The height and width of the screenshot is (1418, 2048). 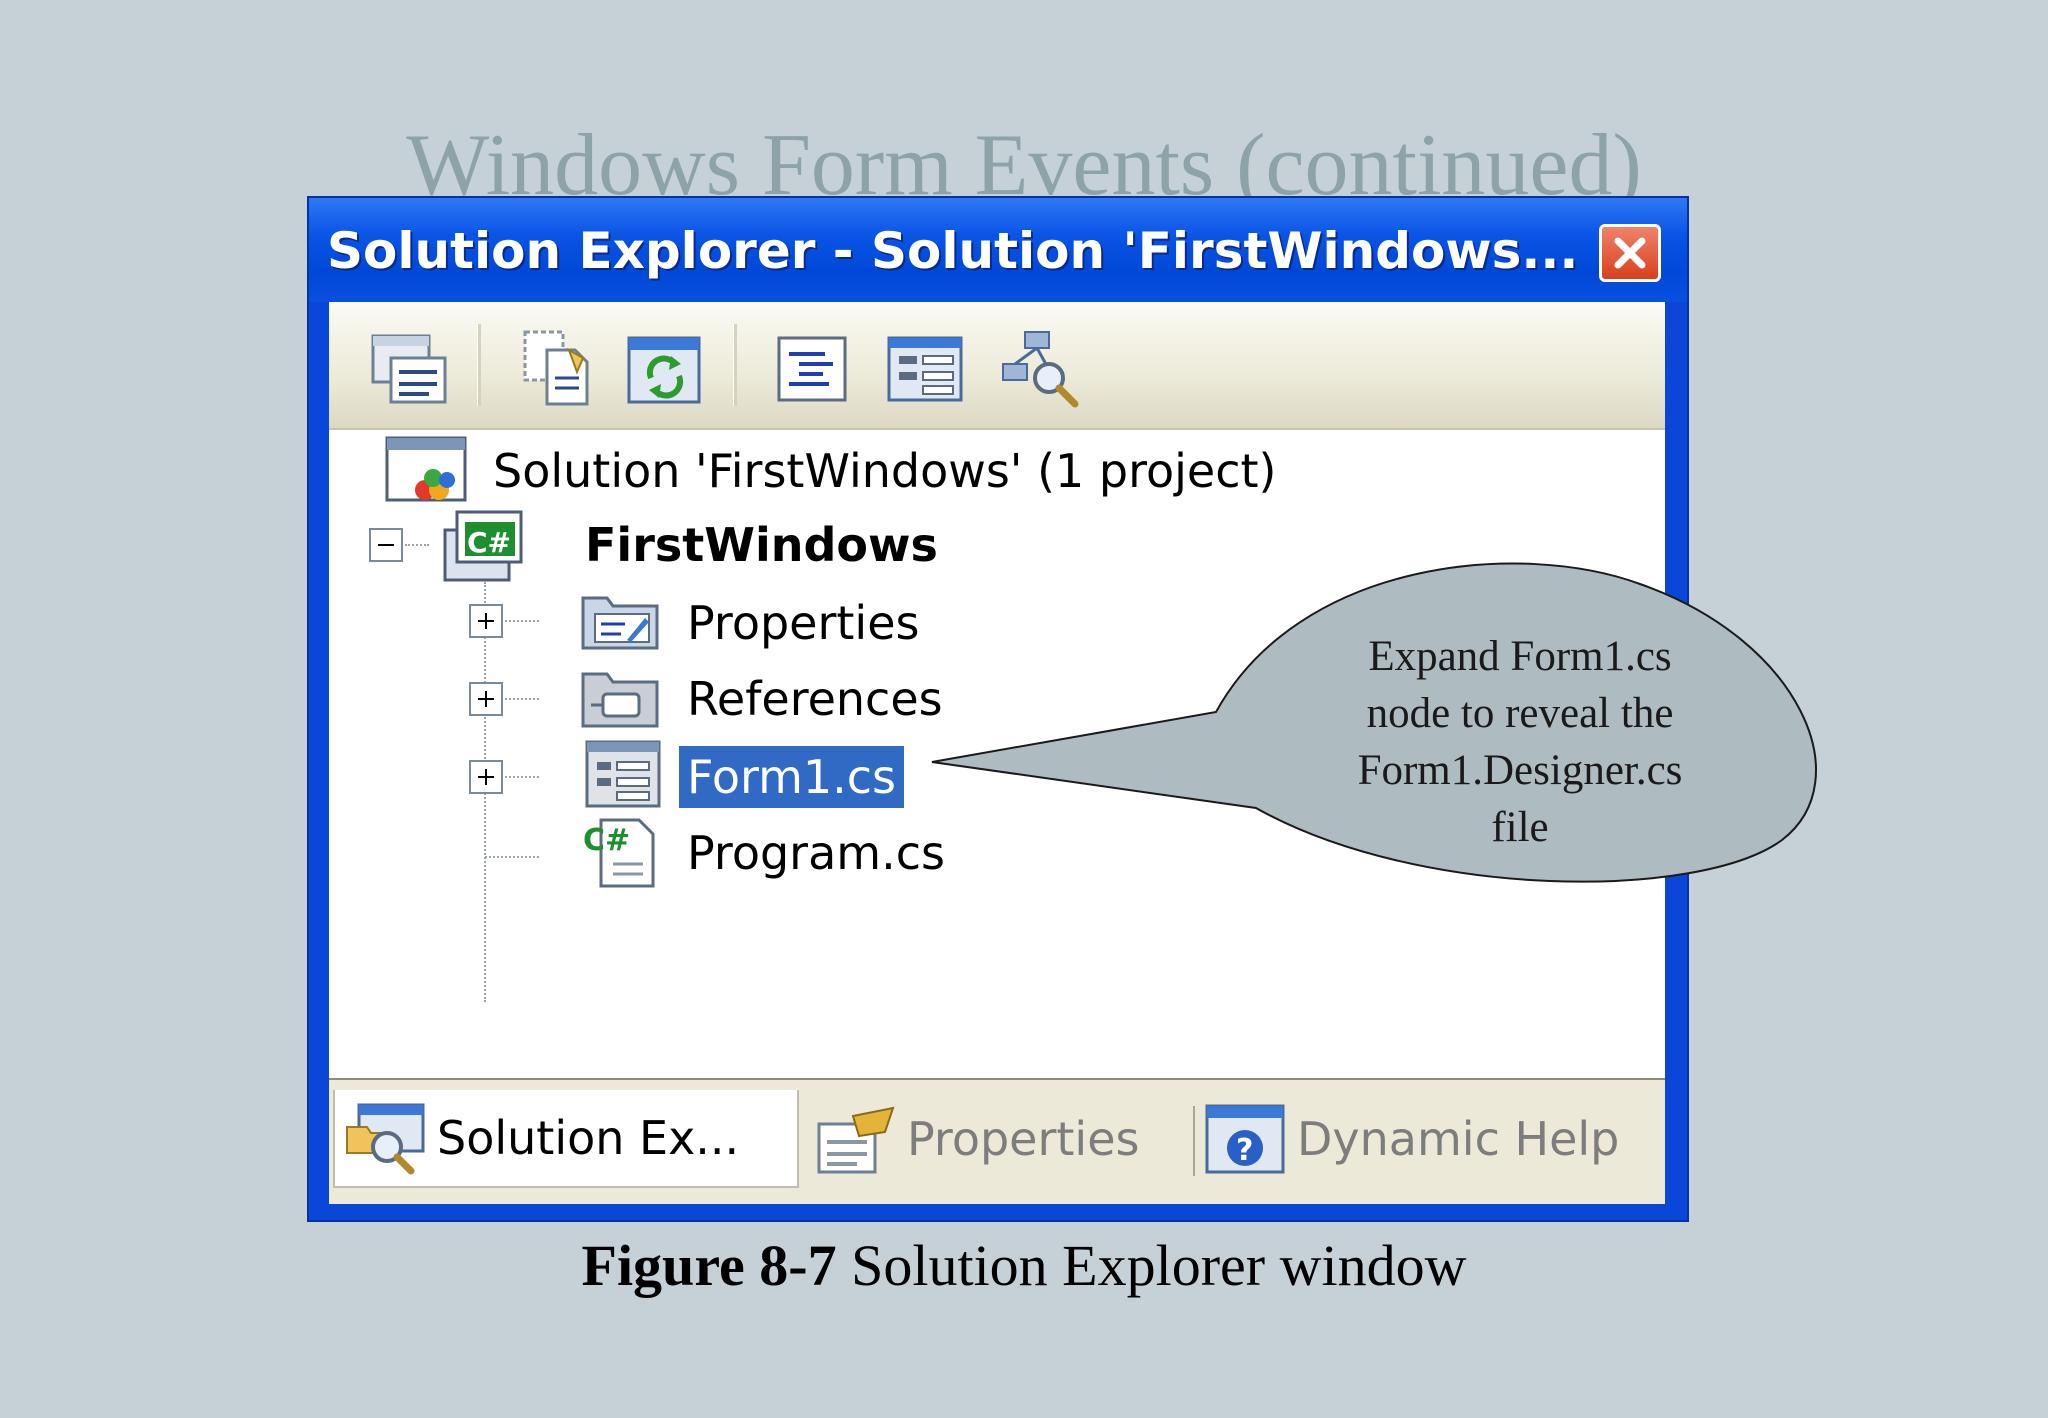 What do you see at coordinates (792, 777) in the screenshot?
I see `tree-item-label-selected: Form1.cs` at bounding box center [792, 777].